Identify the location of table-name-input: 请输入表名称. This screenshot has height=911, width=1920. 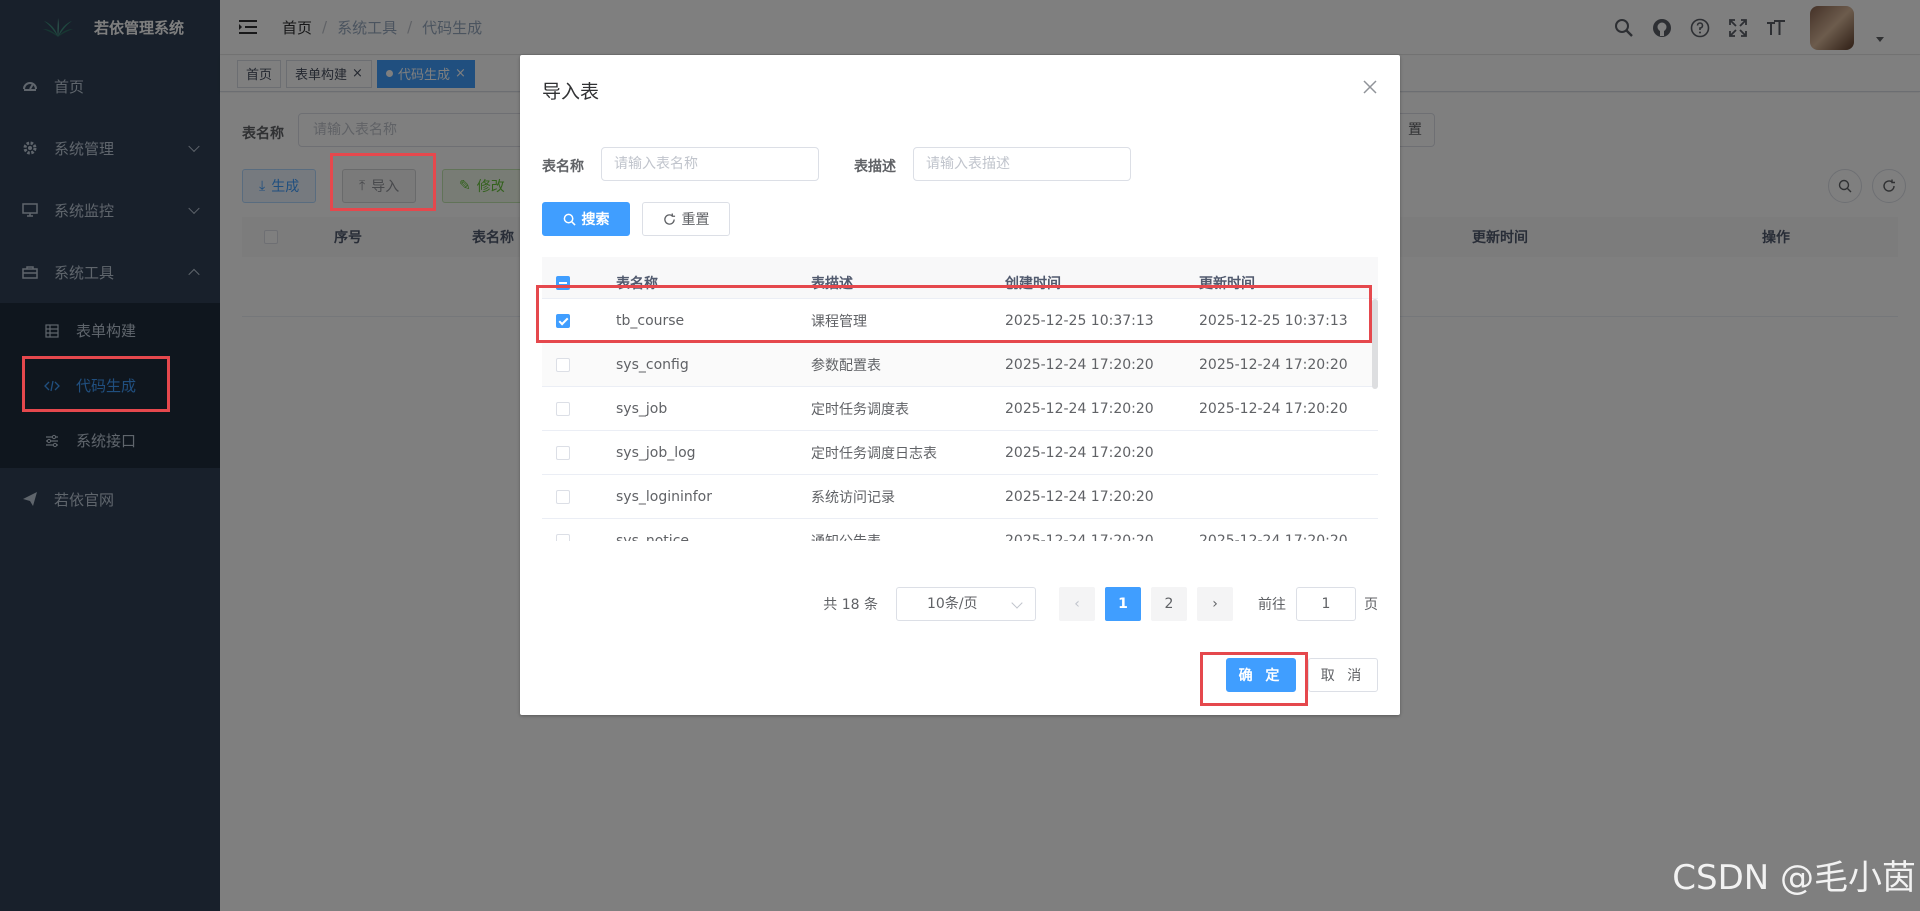
(710, 164).